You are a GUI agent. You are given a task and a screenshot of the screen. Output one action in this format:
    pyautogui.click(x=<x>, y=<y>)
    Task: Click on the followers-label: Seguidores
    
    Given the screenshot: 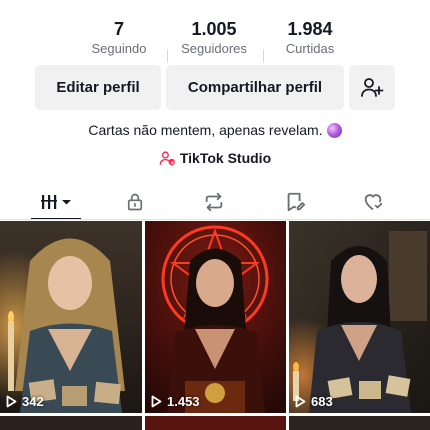 What is the action you would take?
    pyautogui.click(x=214, y=48)
    